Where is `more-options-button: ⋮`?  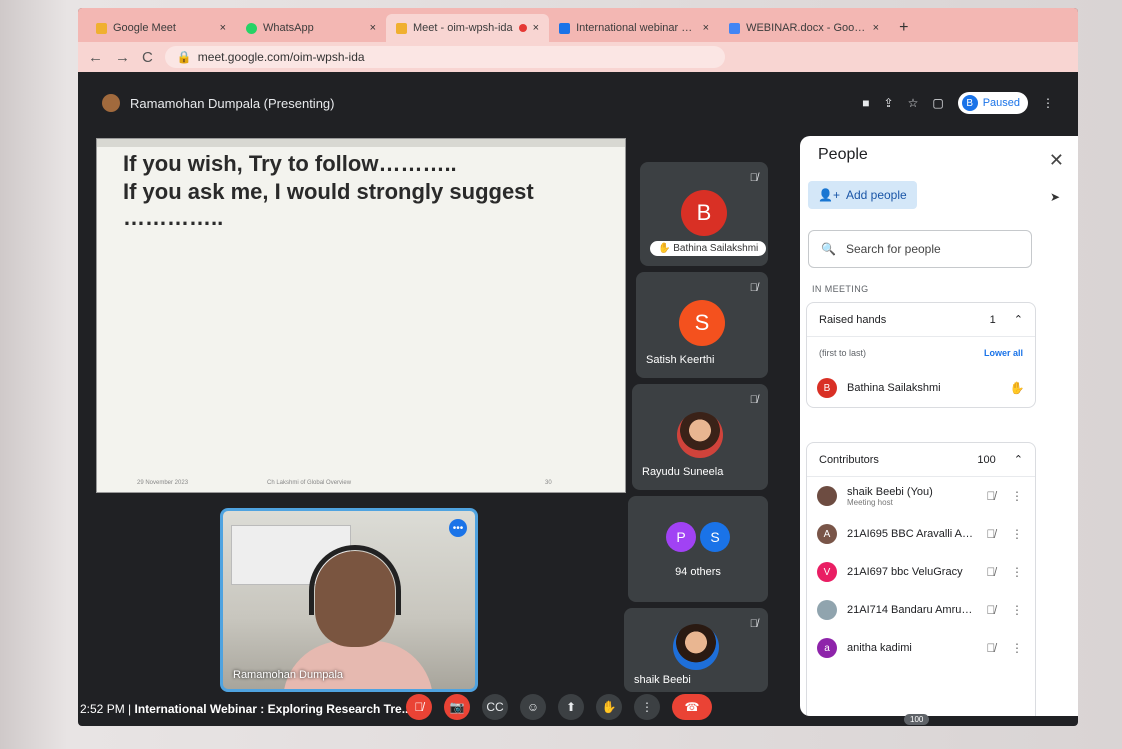
more-options-button: ⋮ is located at coordinates (647, 707).